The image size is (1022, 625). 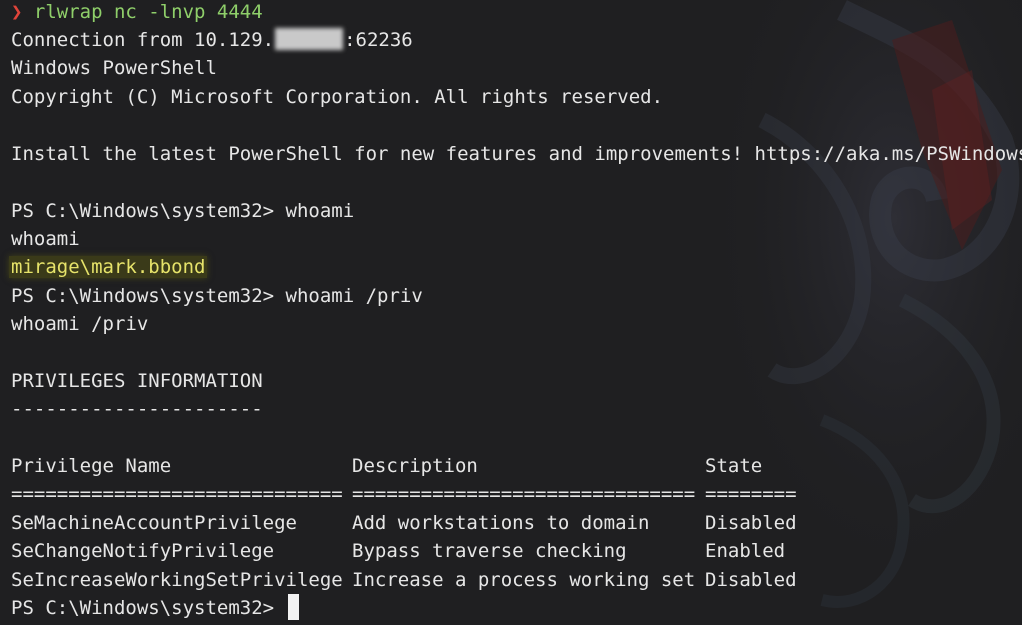 What do you see at coordinates (91, 466) in the screenshot?
I see `column-header-privilege-name: Privilege Name` at bounding box center [91, 466].